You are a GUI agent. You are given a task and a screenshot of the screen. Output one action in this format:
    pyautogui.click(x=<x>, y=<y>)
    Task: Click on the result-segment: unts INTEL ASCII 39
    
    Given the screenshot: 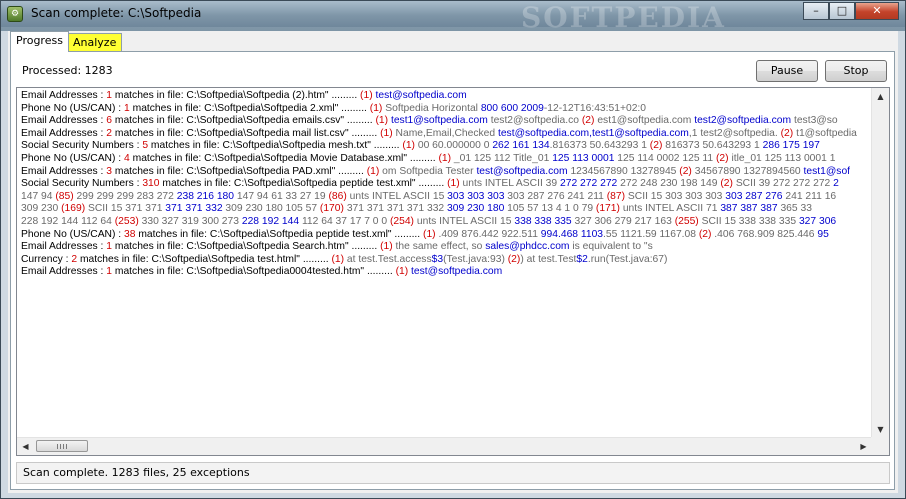 What is the action you would take?
    pyautogui.click(x=510, y=184)
    